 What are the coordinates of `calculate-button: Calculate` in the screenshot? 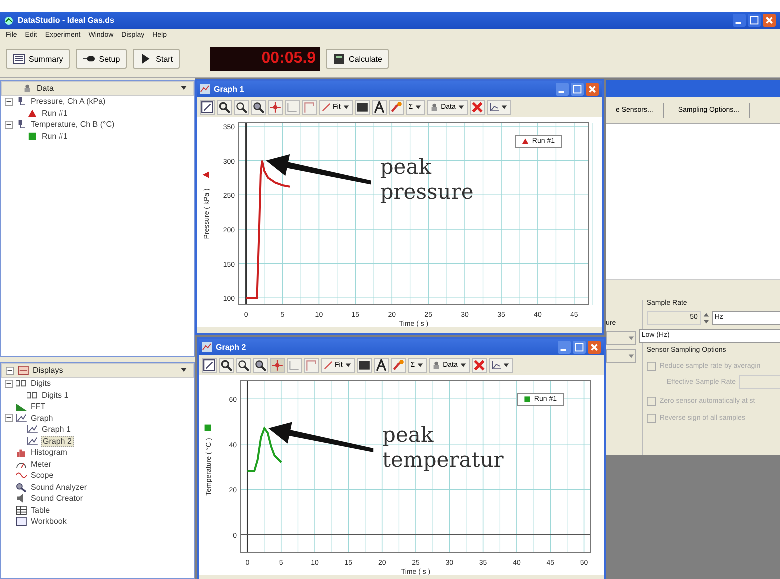 It's located at (358, 59).